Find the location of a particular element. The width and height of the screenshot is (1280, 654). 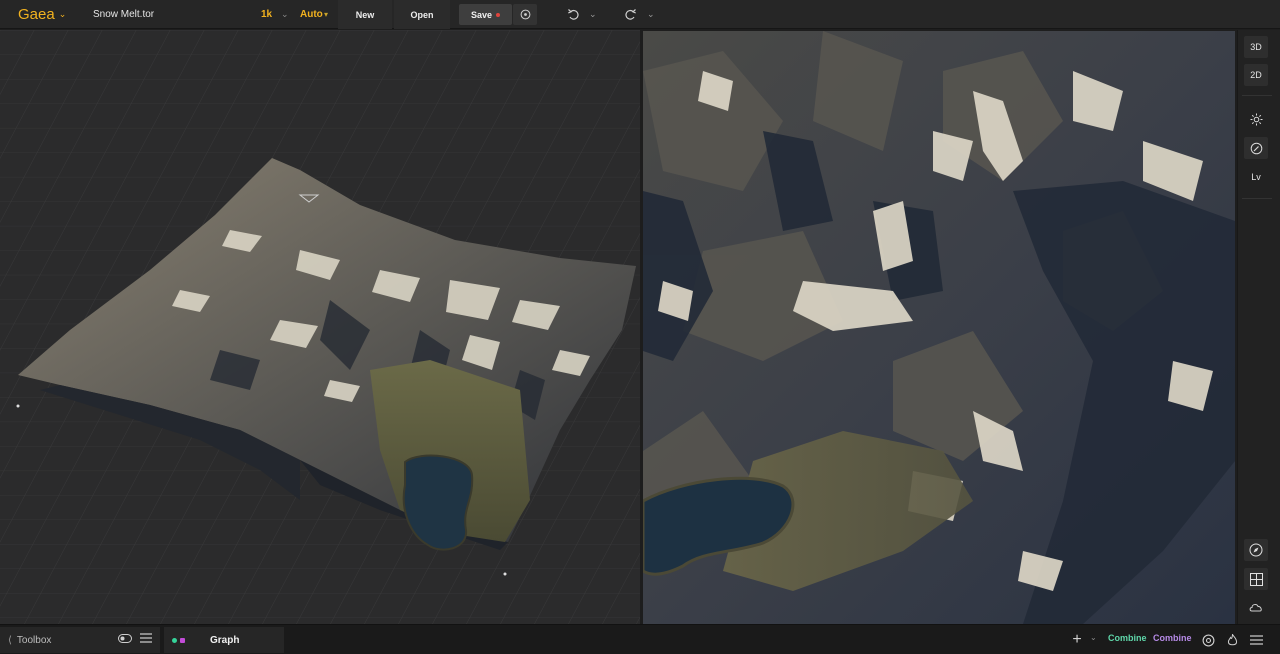

open-button: Open is located at coordinates (422, 14).